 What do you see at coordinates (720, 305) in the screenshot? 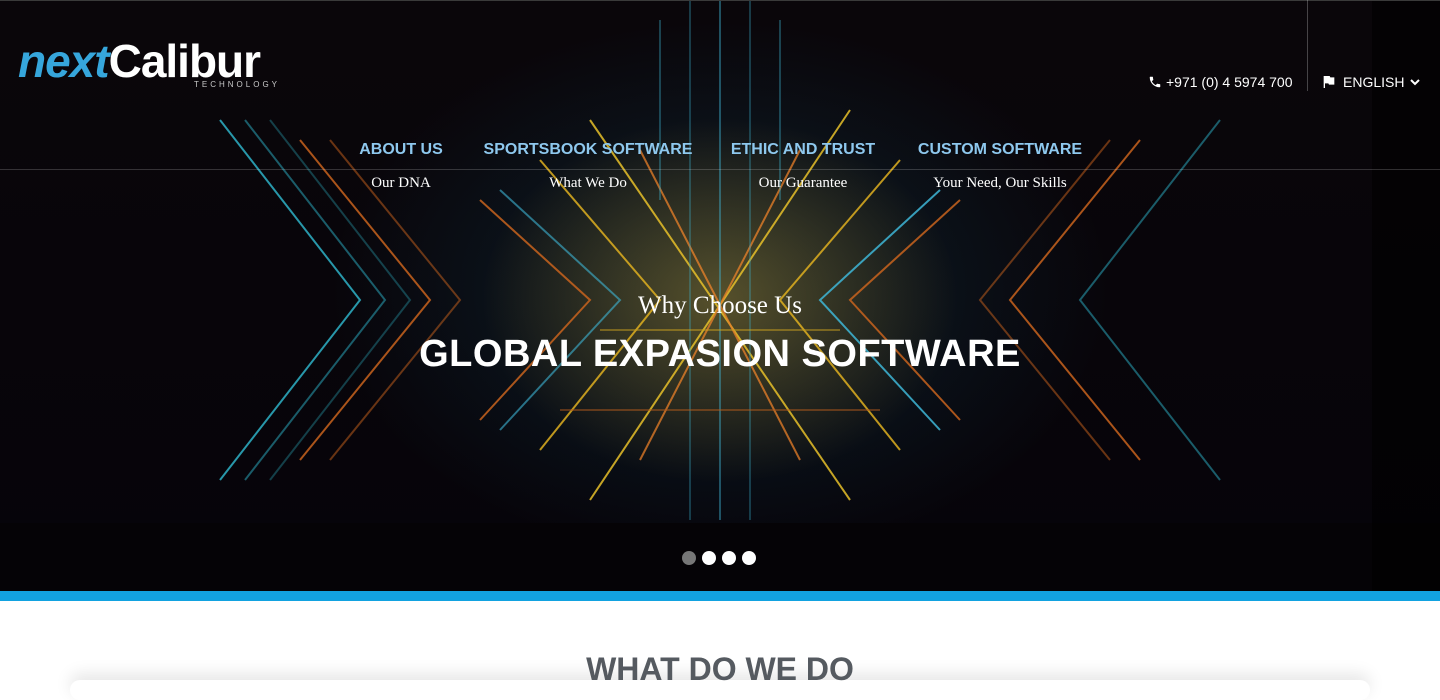
I see `hero-subtitle: Why Choose Us` at bounding box center [720, 305].